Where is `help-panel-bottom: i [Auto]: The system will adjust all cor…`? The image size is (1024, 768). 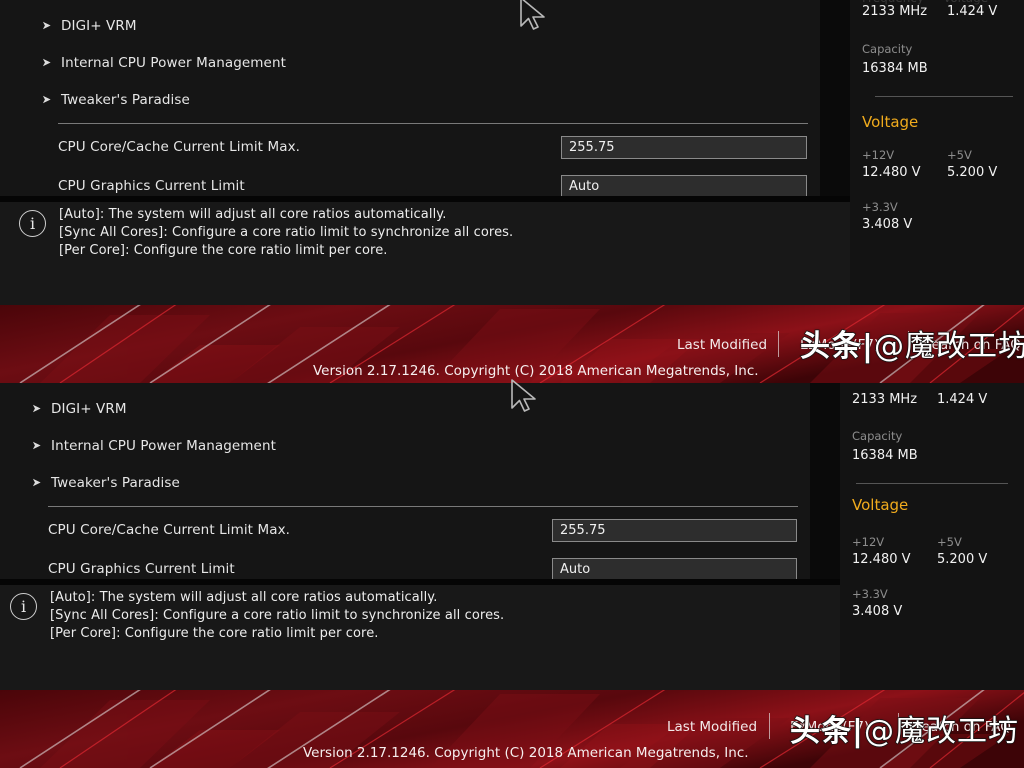 help-panel-bottom: i [Auto]: The system will adjust all cor… is located at coordinates (420, 634).